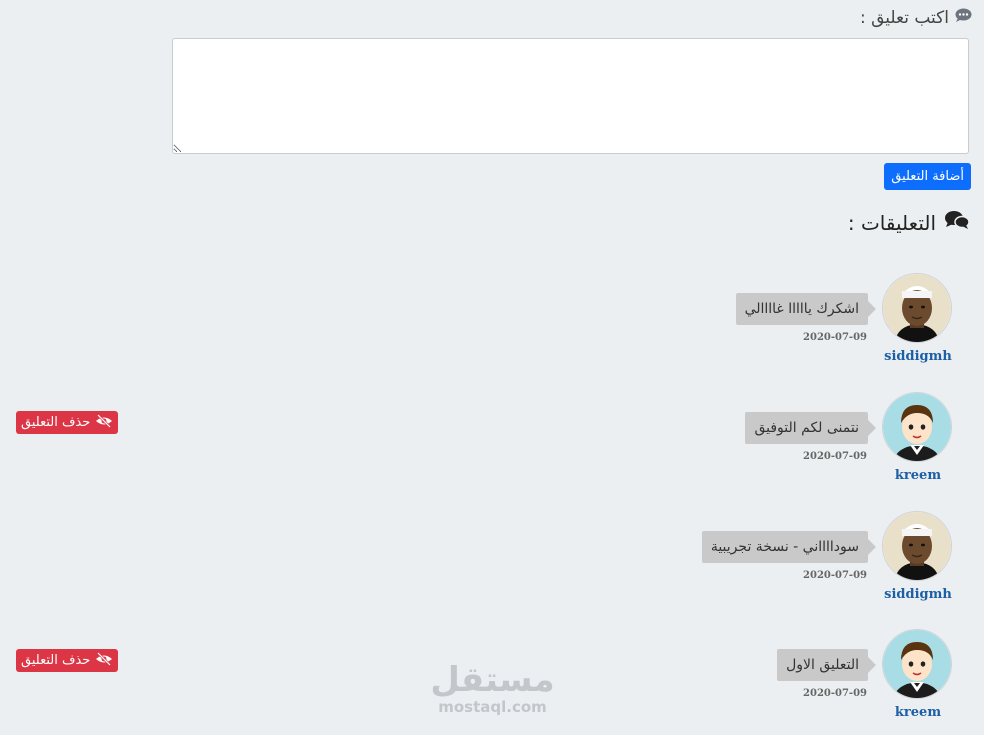 This screenshot has width=984, height=735. Describe the element at coordinates (904, 18) in the screenshot. I see `write-comment-label-text: اكتب تعليق :` at that location.